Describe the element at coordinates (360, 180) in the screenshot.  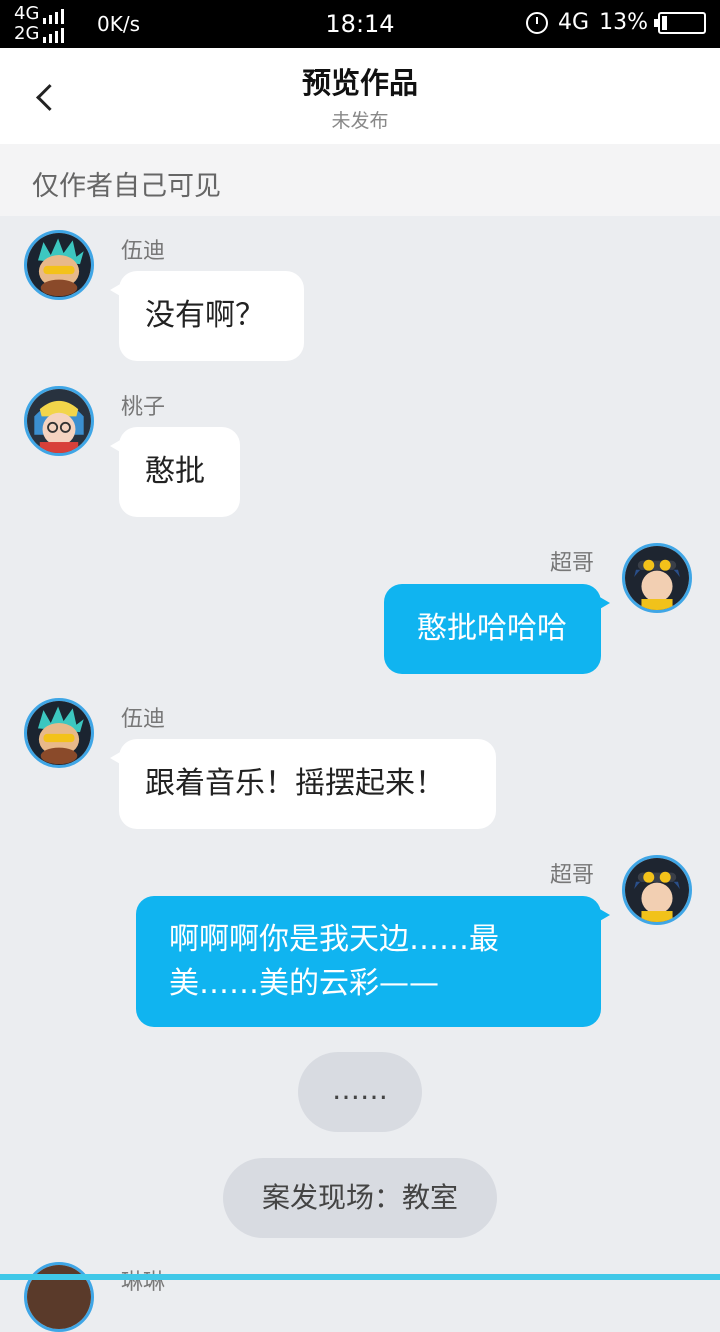
I see `visibility-notice: 仅作者自己可见` at that location.